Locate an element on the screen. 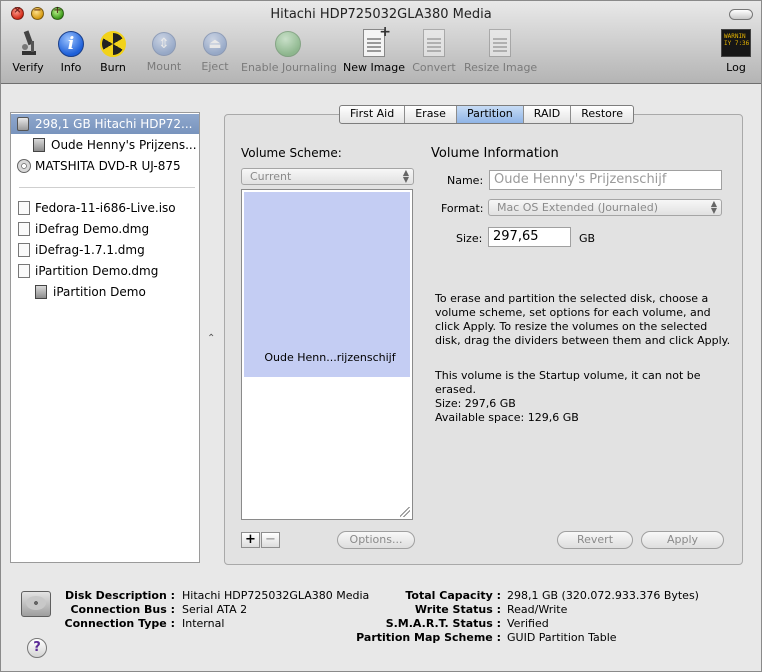 The image size is (762, 672). convert-label: Convert is located at coordinates (434, 67).